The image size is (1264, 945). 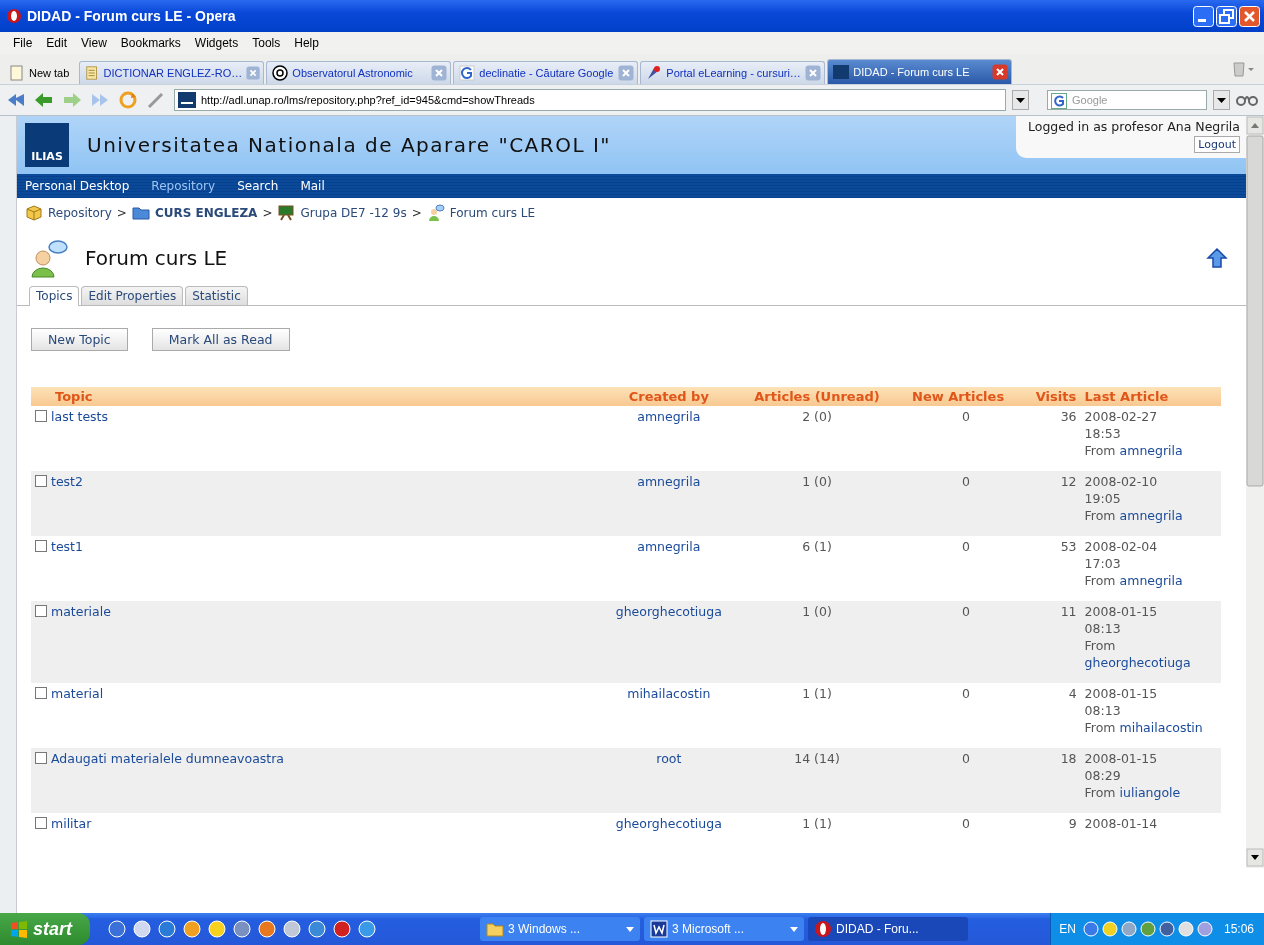 I want to click on topic-link: material, so click(x=77, y=693).